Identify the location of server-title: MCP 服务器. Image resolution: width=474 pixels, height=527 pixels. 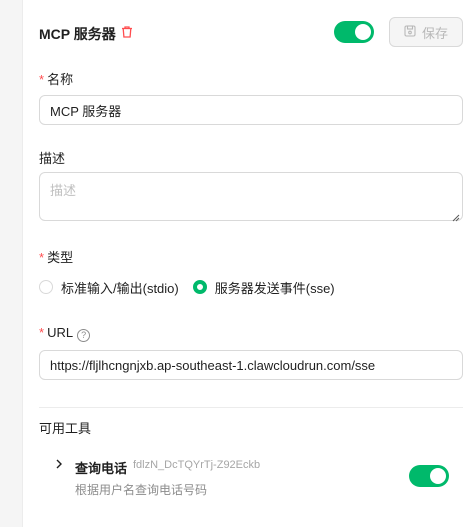
(77, 34).